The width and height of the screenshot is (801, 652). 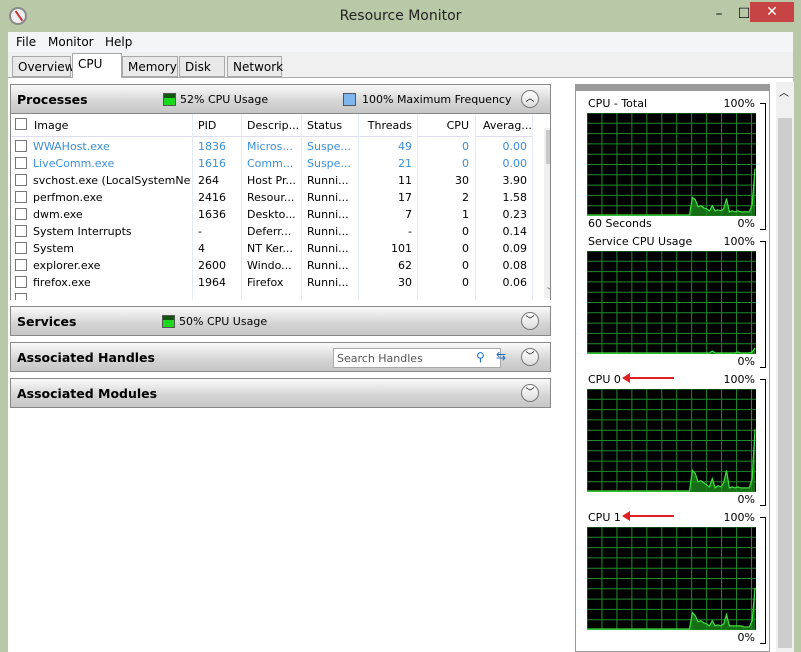 What do you see at coordinates (71, 42) in the screenshot?
I see `menu-monitor: Monitor` at bounding box center [71, 42].